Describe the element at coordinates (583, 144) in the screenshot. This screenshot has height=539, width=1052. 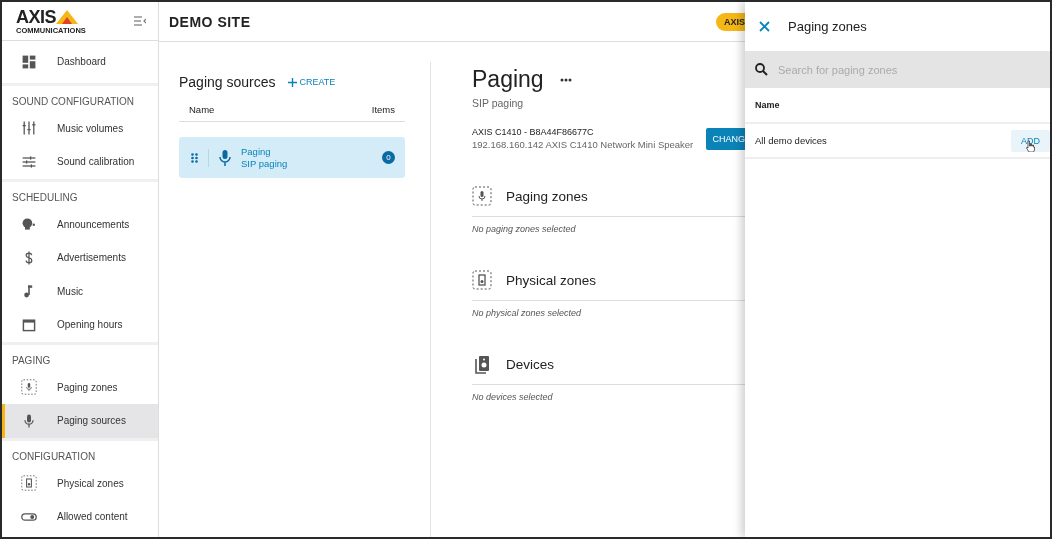
I see `device-info: 192.168.160.142 AXIS C1410 Network Mini Speaker` at that location.